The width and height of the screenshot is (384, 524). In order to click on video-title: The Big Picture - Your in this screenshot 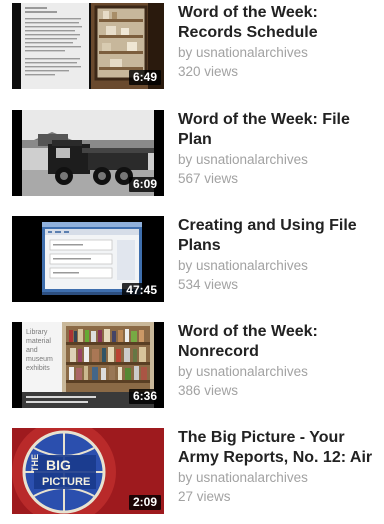, I will do `click(281, 438)`.